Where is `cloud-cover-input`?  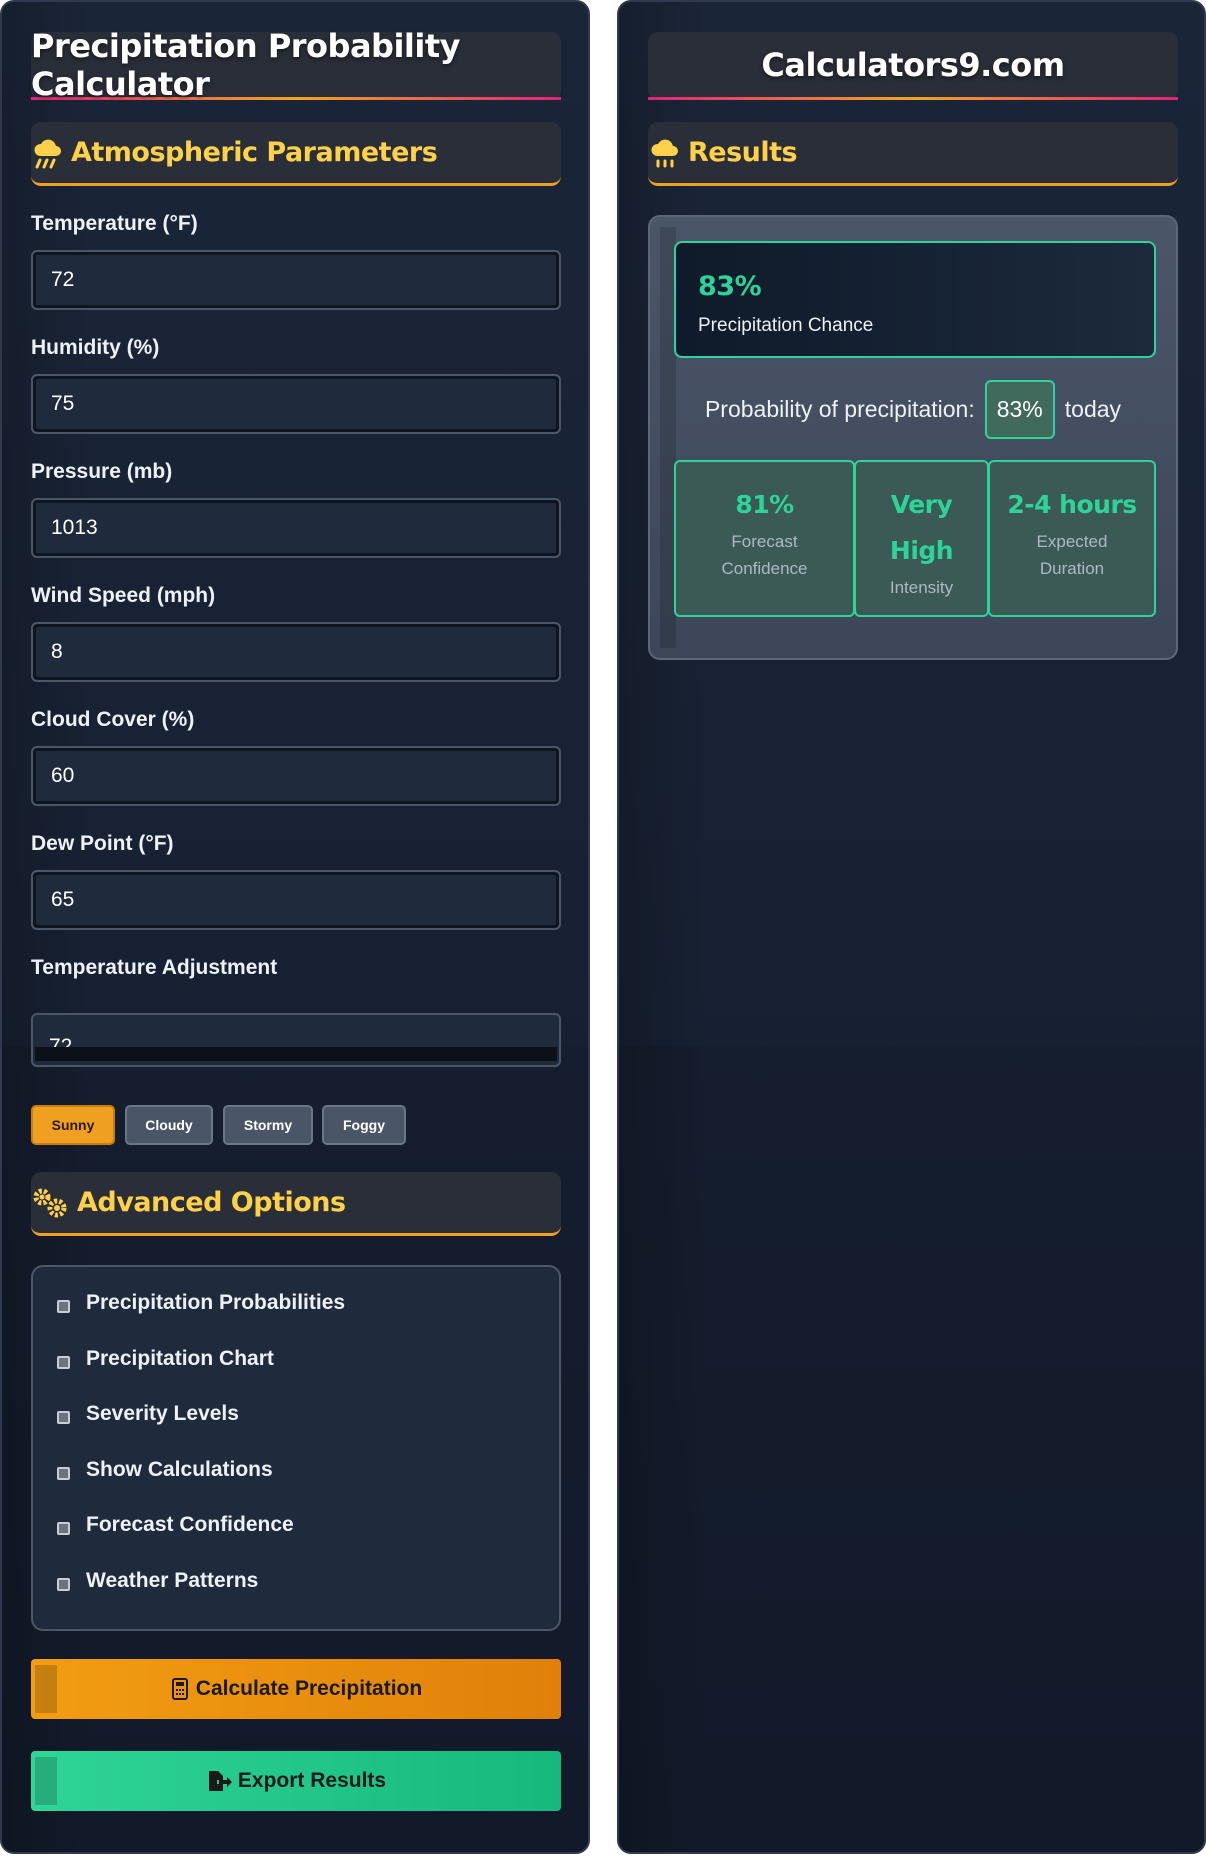 cloud-cover-input is located at coordinates (296, 776).